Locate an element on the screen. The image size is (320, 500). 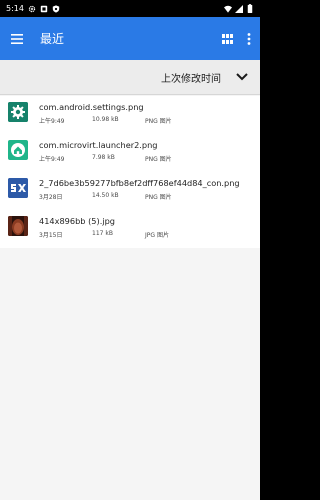
file-date: 3月15日 is located at coordinates (51, 235).